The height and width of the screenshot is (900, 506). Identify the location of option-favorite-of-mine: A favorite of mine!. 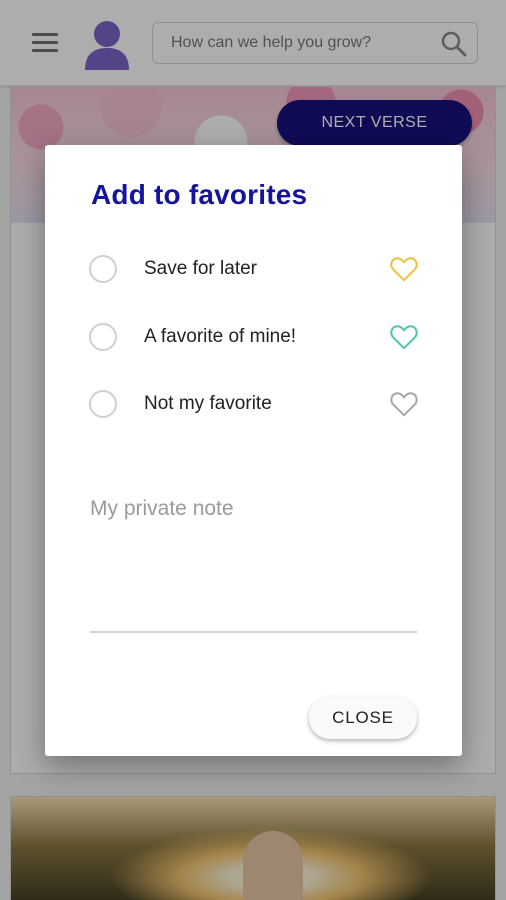
(254, 335).